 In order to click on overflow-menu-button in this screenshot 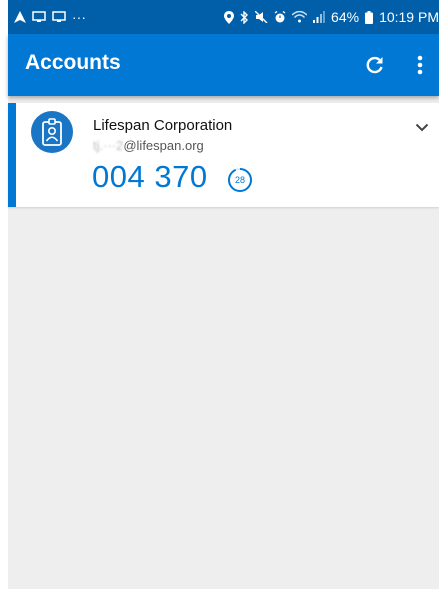, I will do `click(420, 65)`.